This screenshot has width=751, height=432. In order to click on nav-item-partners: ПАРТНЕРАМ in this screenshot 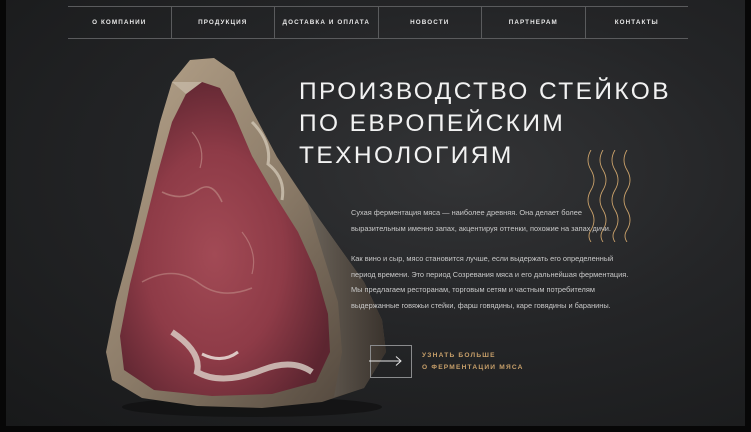, I will do `click(534, 22)`.